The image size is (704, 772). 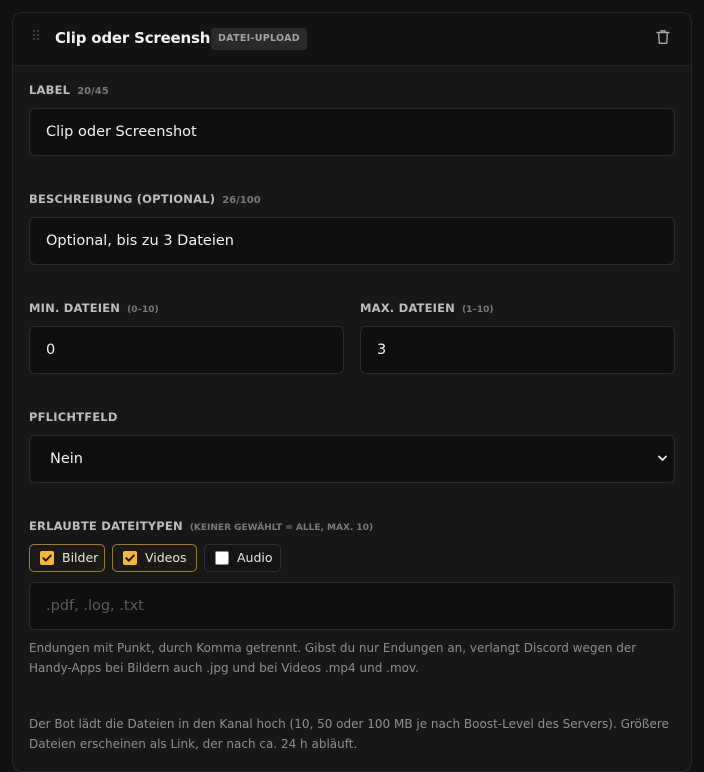 I want to click on file-types-hint: (KEINER GEWÄHLT = ALLE, MAX. 10), so click(x=281, y=528).